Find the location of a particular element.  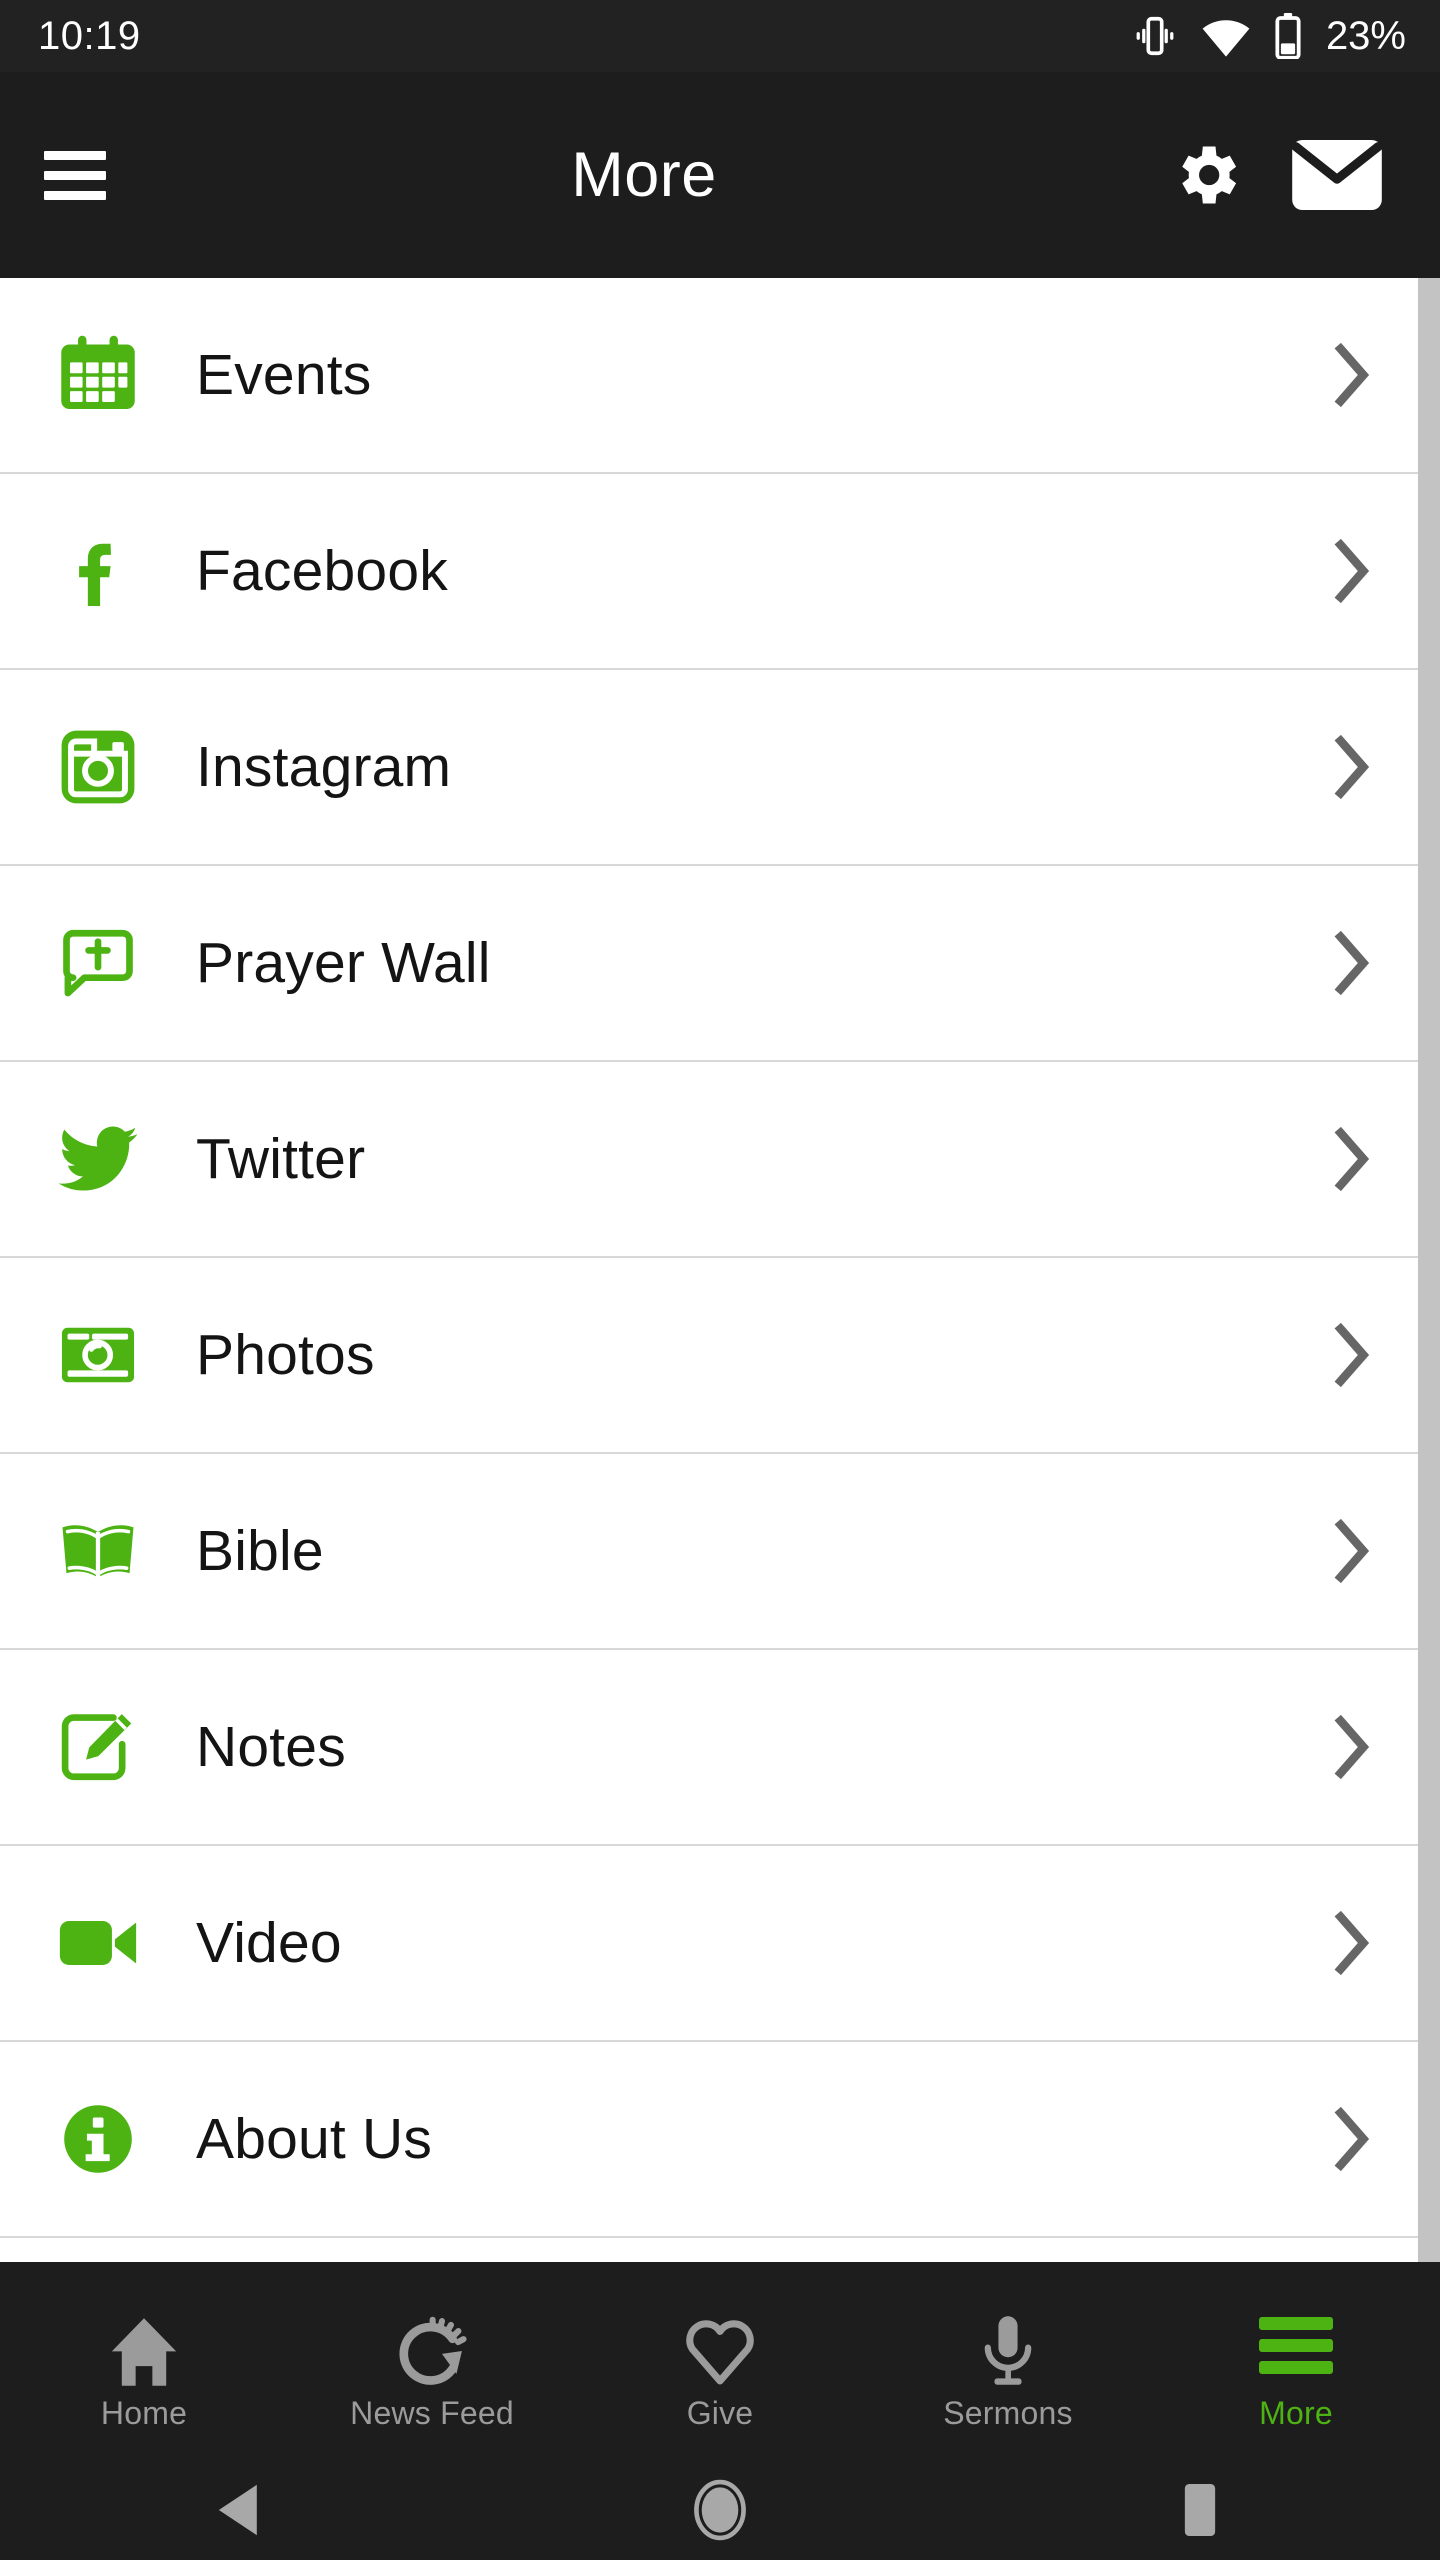

tab-give: Give is located at coordinates (720, 2361).